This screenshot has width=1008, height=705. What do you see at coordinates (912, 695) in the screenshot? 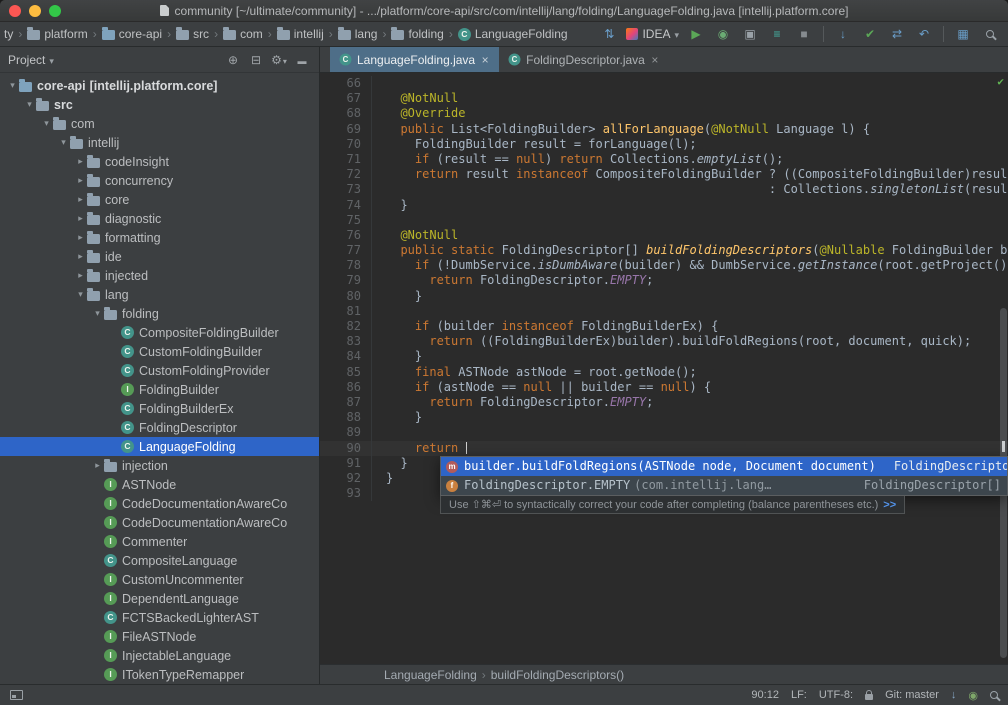
I see `git-branch-widget: Git: master` at bounding box center [912, 695].